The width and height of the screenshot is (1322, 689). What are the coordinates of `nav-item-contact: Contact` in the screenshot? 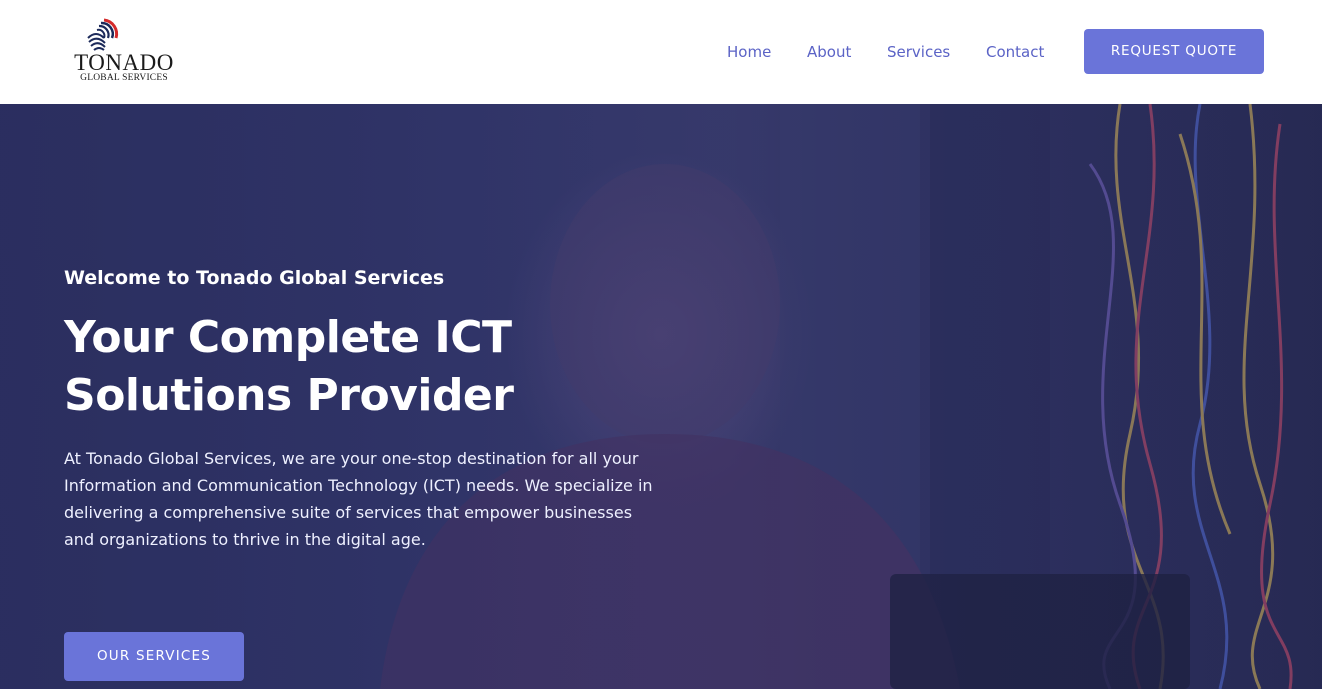 It's located at (1015, 52).